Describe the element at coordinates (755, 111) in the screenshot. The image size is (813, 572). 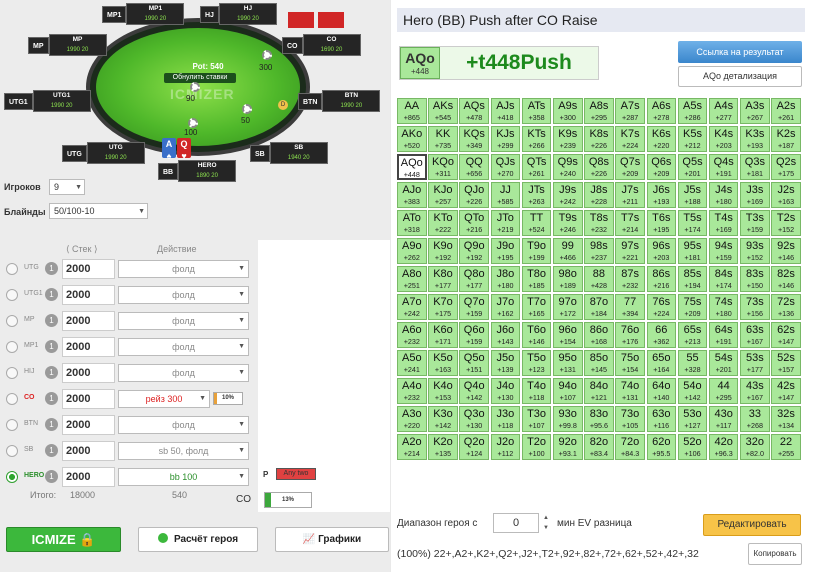
I see `hand-cell: A3s +267` at that location.